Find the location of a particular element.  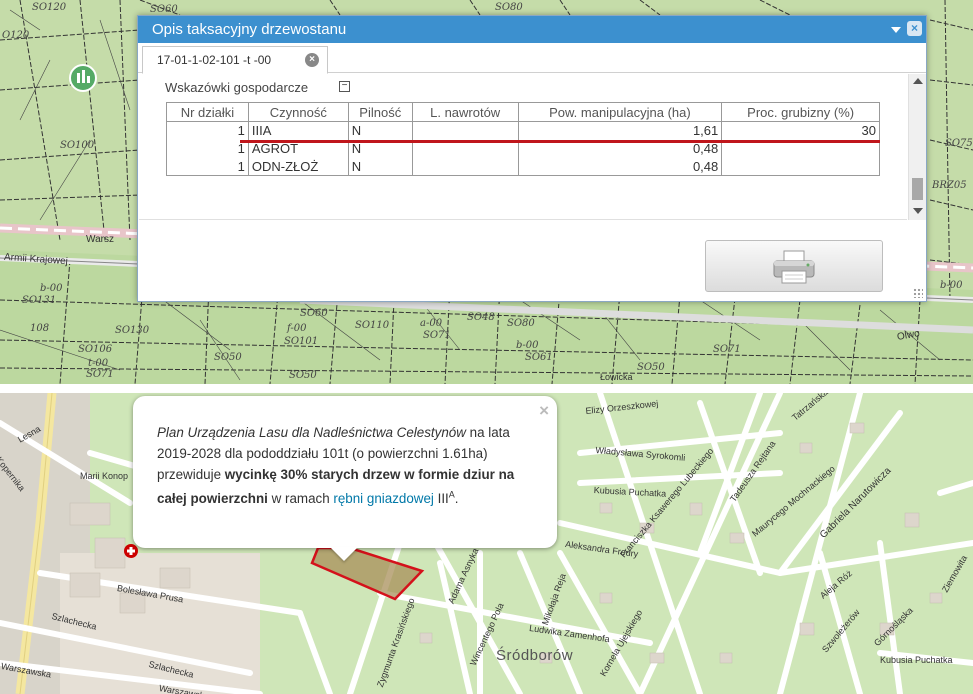

road-label: Łowicka is located at coordinates (616, 377).